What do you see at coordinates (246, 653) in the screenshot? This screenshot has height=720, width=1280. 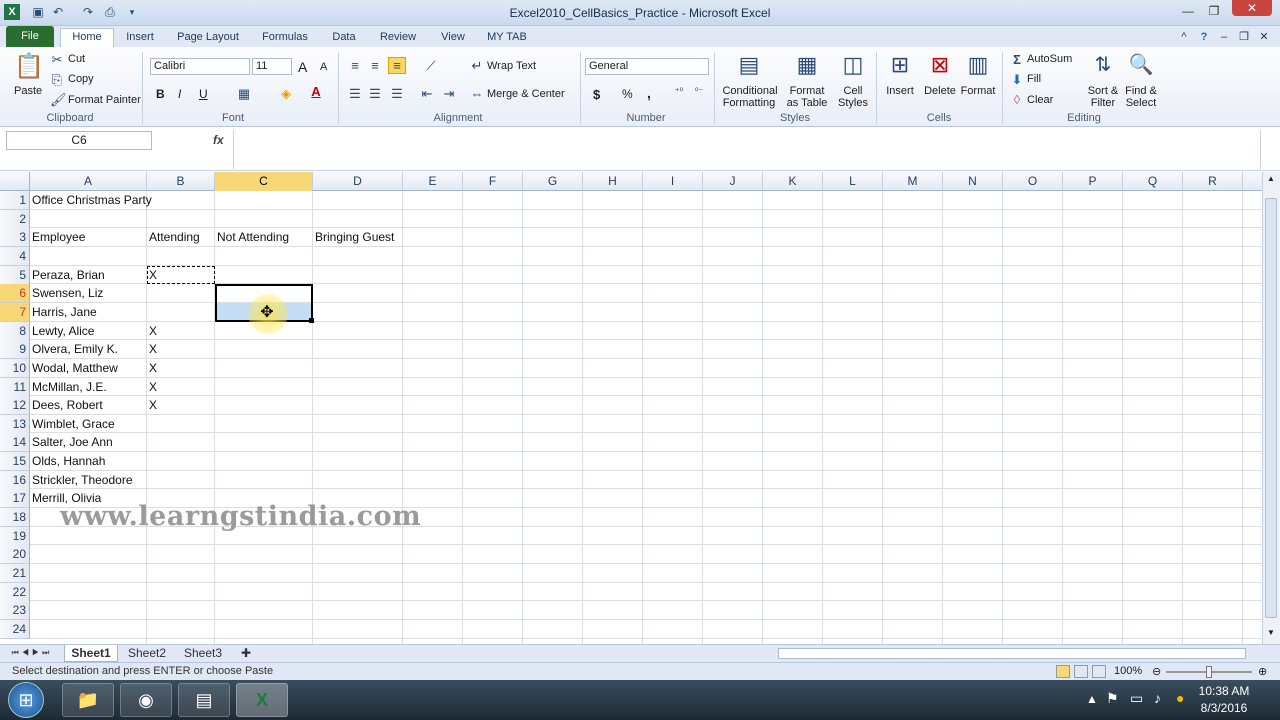 I see `insert-sheet-icon: ✚` at bounding box center [246, 653].